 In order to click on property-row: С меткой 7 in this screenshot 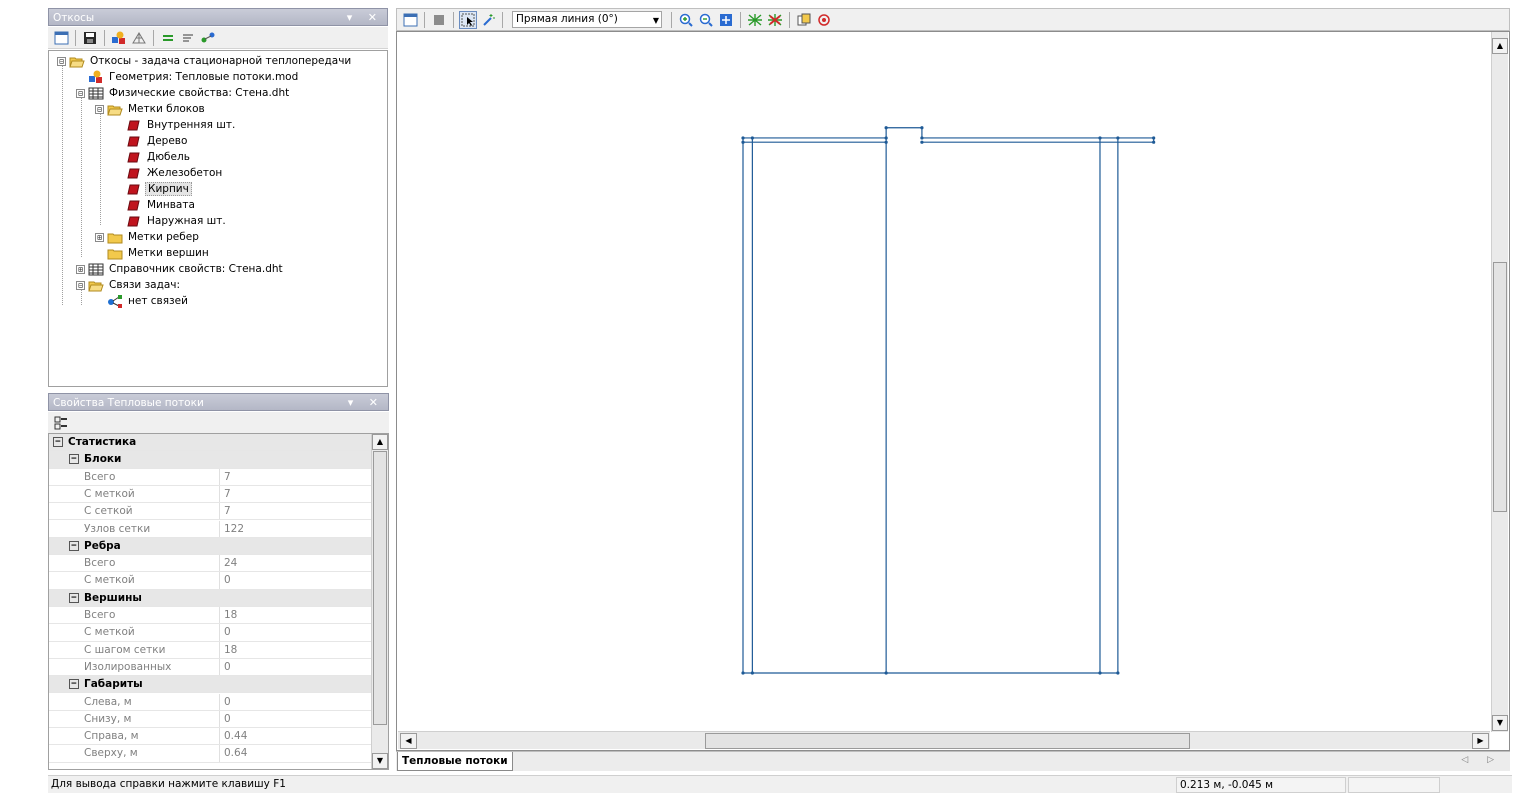, I will do `click(210, 494)`.